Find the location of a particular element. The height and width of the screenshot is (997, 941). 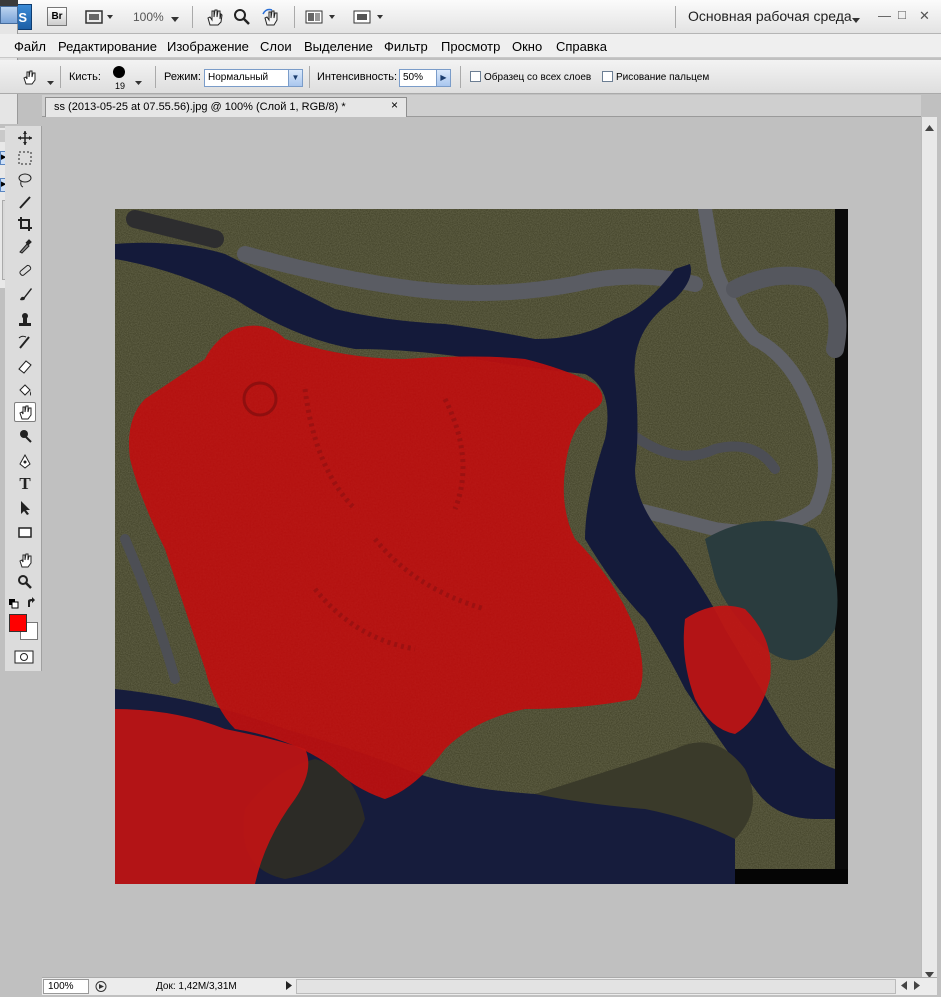

zoom-tool is located at coordinates (25, 582).